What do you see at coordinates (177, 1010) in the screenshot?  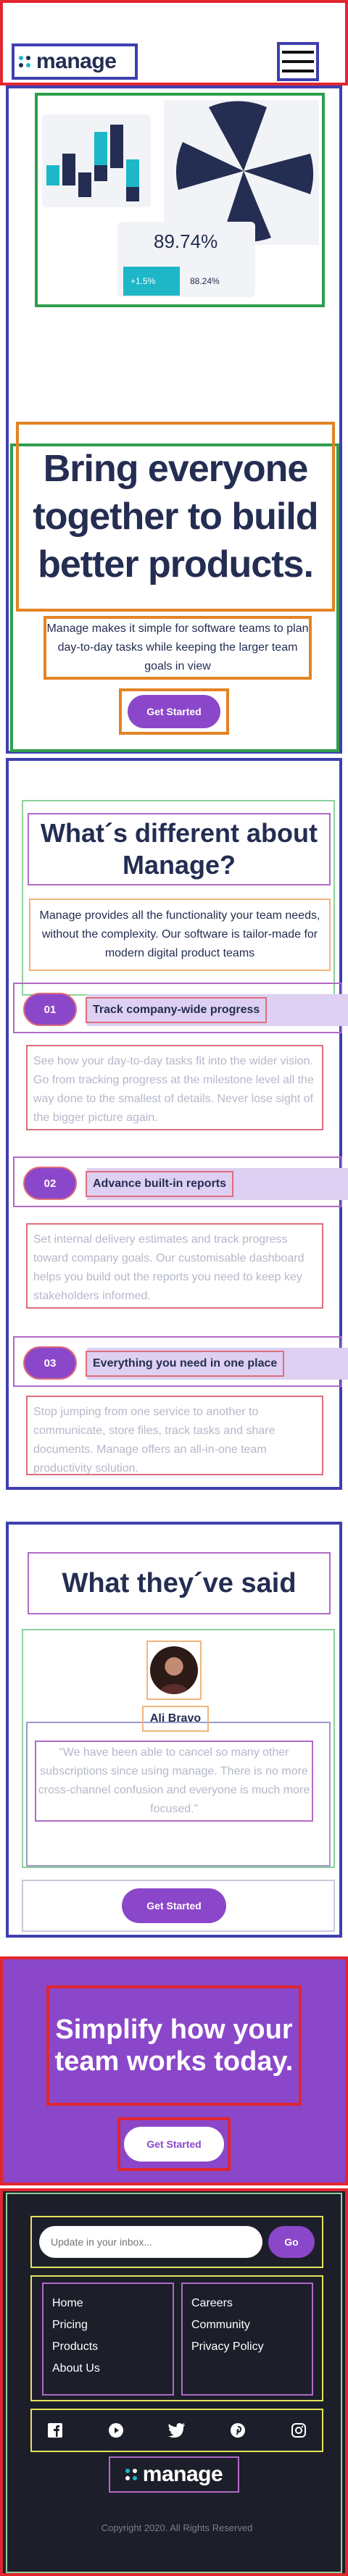 I see `feature-title: Track company-wide progress` at bounding box center [177, 1010].